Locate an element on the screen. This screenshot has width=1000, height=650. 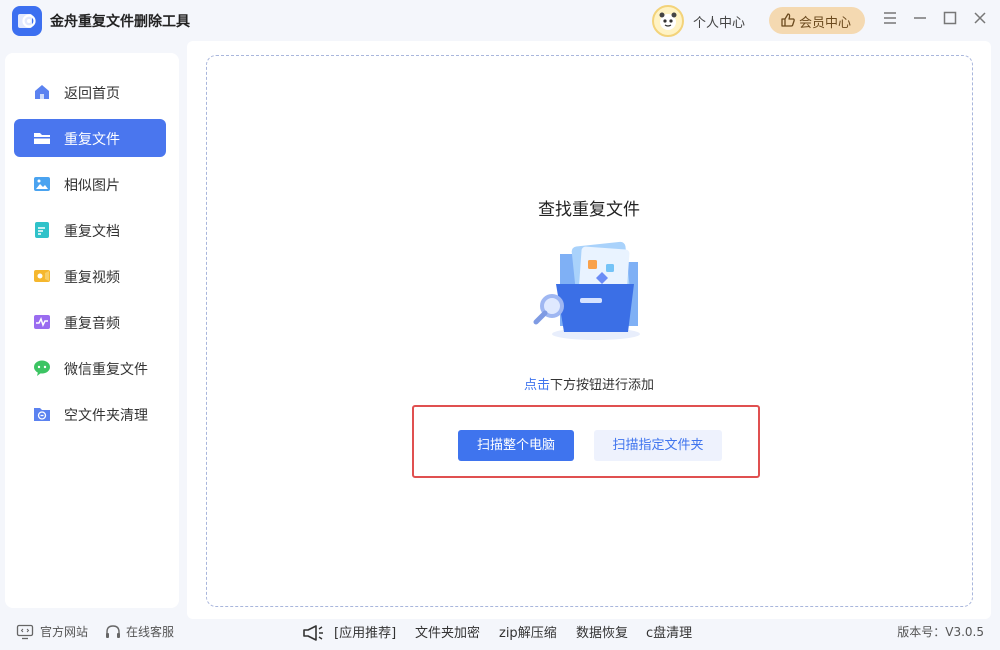
document-icon is located at coordinates (42, 230).